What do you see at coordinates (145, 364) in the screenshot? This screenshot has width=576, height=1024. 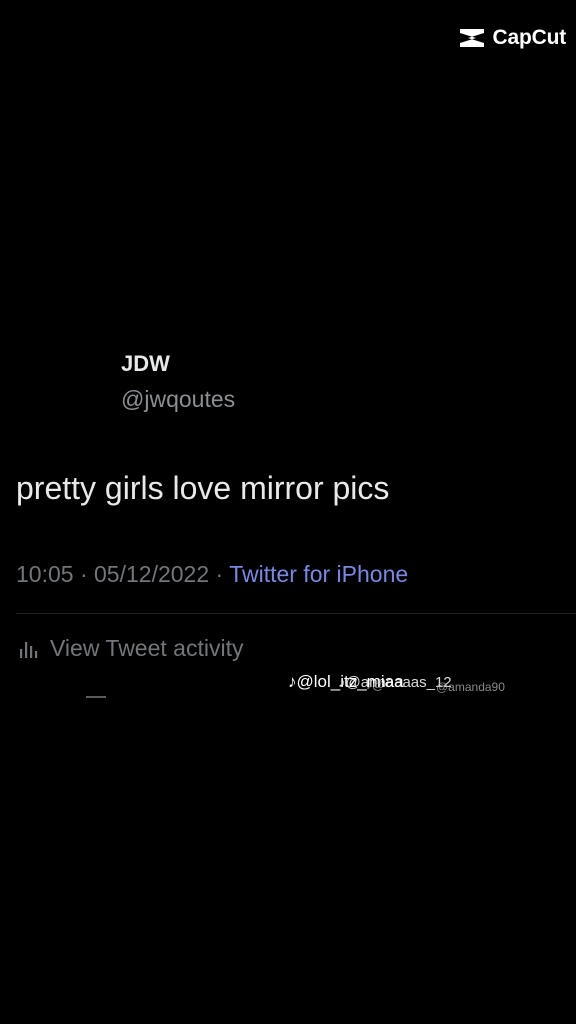 I see `author-name: JDW` at bounding box center [145, 364].